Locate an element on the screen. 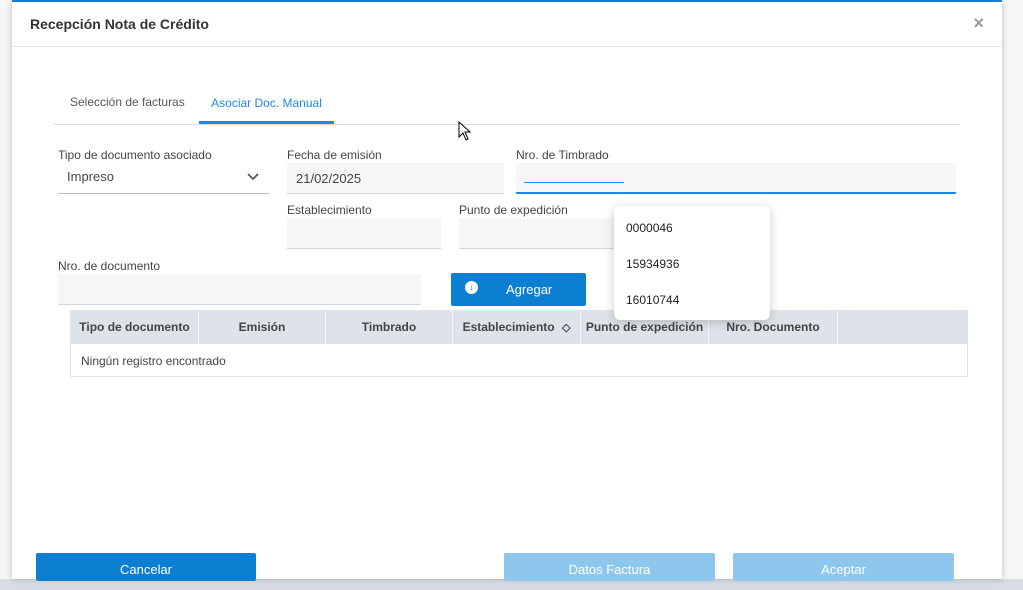 The width and height of the screenshot is (1023, 590). timbrado-suggestions-dropdown: 0000046 15934936 16010744 is located at coordinates (692, 263).